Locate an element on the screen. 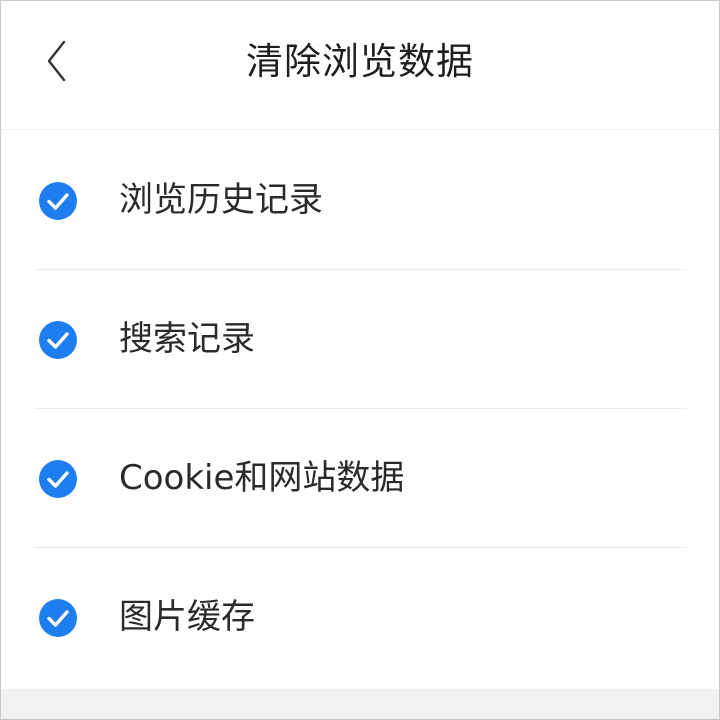 The image size is (720, 720). bottom-section-background is located at coordinates (360, 704).